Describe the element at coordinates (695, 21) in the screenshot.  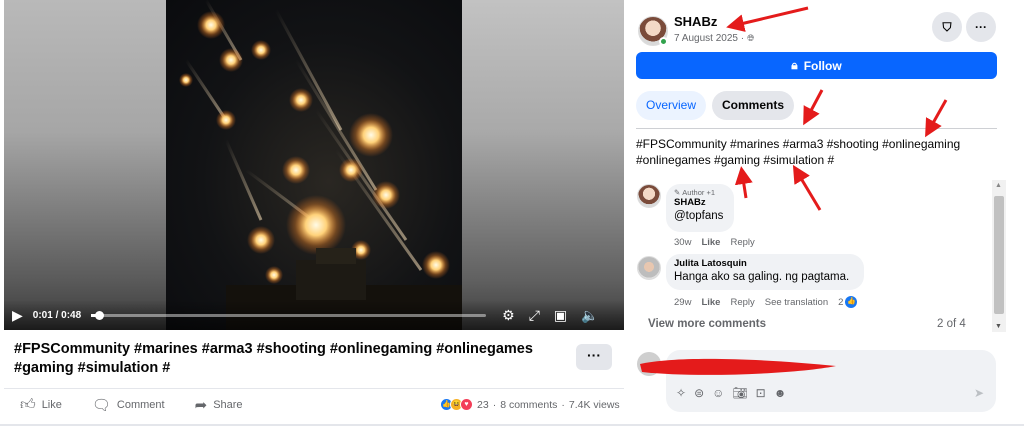
I see `author-name: SHABz` at that location.